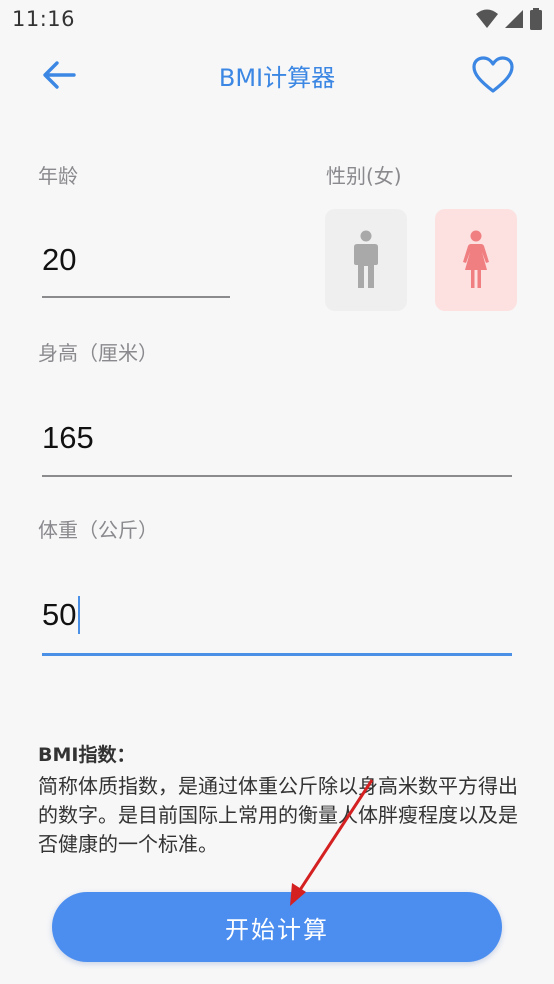 The height and width of the screenshot is (984, 554). What do you see at coordinates (364, 176) in the screenshot?
I see `gender-label: 性别(女)` at bounding box center [364, 176].